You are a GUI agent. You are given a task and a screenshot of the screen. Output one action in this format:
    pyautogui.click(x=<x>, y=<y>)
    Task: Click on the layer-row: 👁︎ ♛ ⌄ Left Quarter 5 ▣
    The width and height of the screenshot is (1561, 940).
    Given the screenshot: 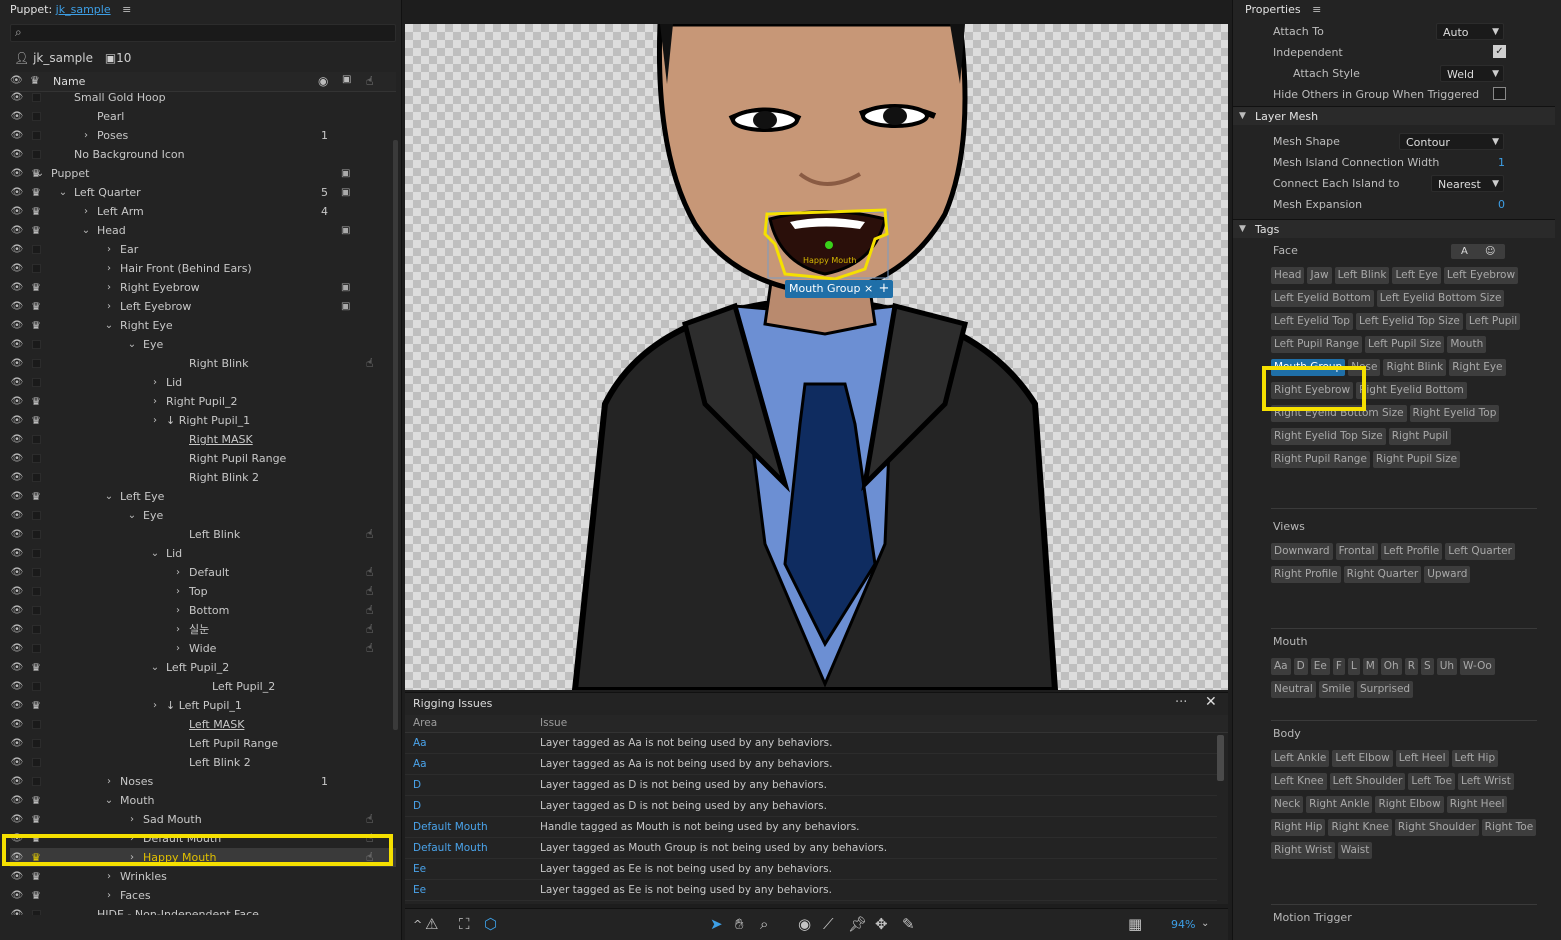 What is the action you would take?
    pyautogui.click(x=203, y=192)
    